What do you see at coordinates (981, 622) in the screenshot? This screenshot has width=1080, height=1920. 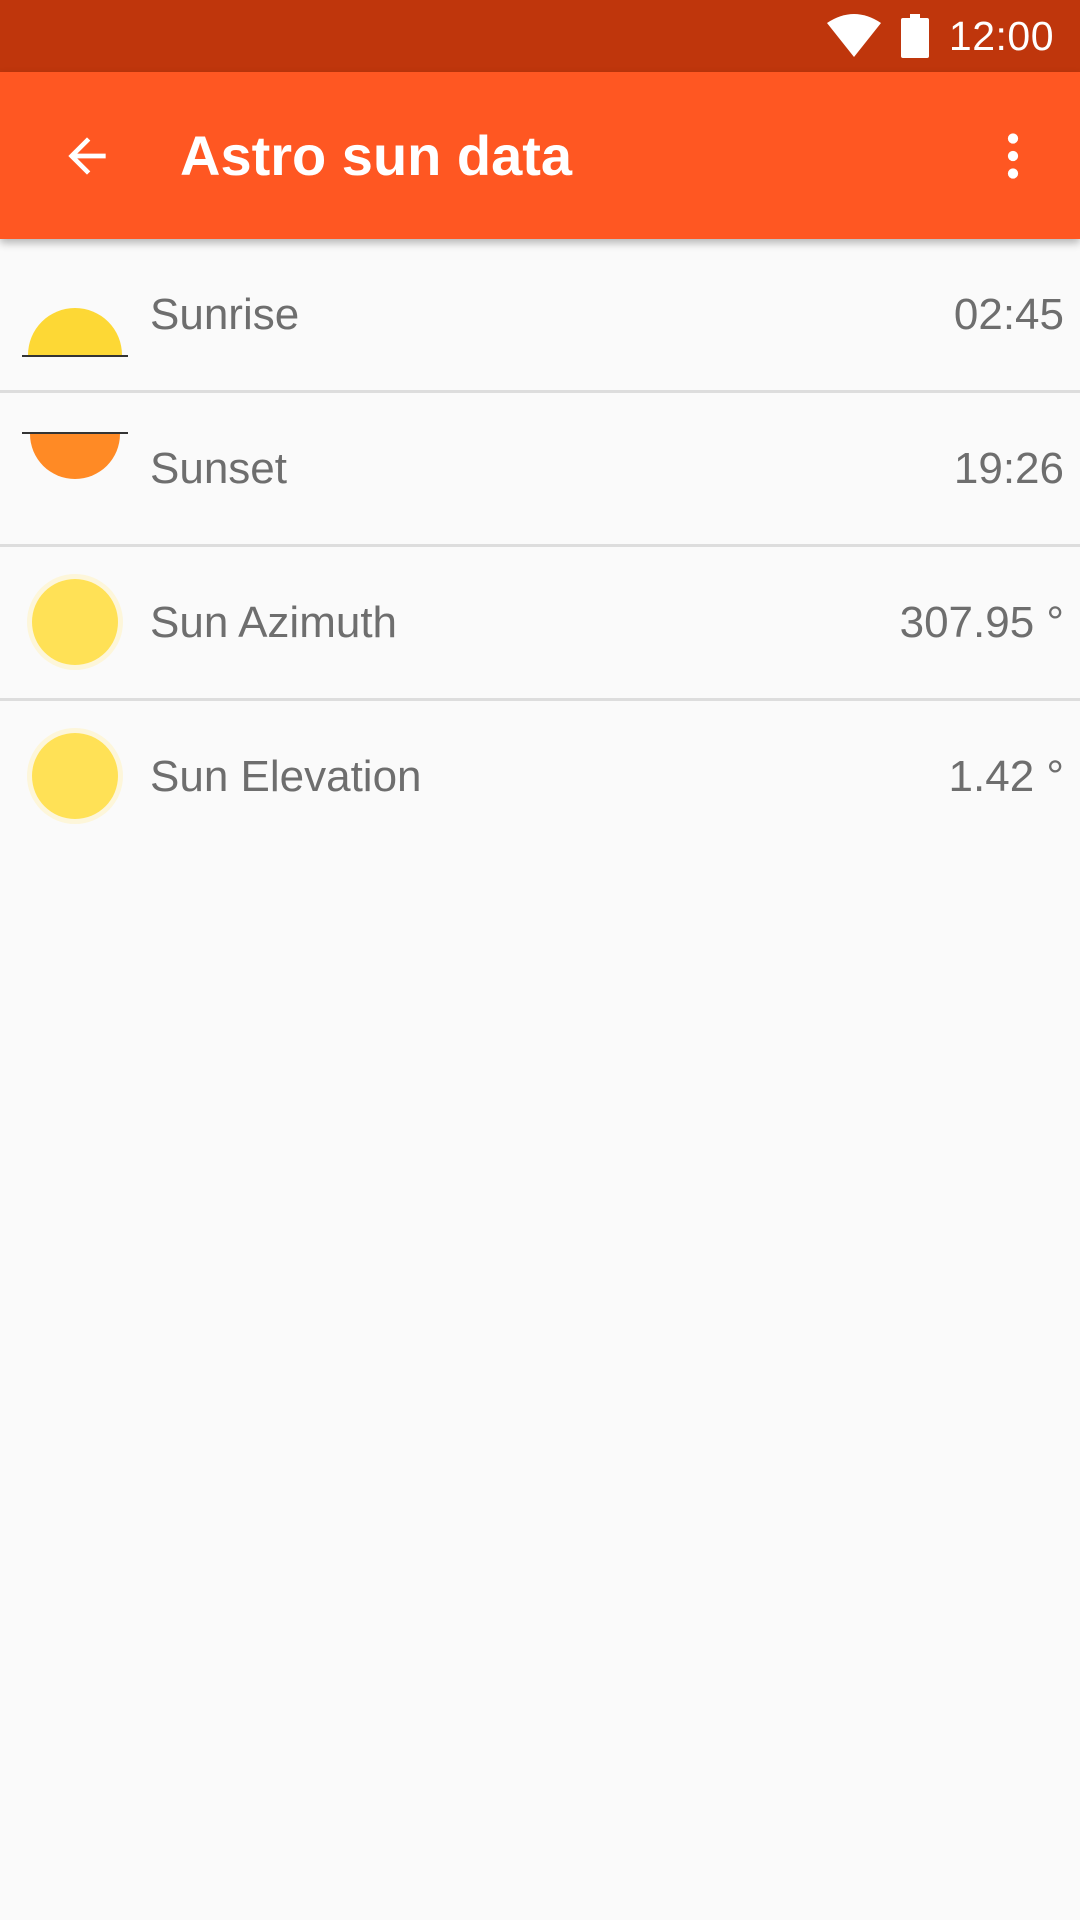 I see `item-value: 307.95 °` at bounding box center [981, 622].